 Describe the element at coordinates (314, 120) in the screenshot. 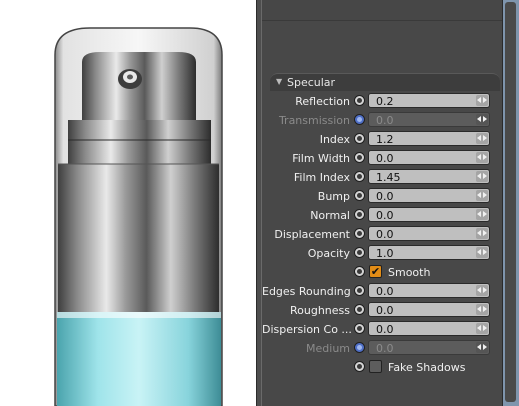

I see `property-label: Transmission` at that location.